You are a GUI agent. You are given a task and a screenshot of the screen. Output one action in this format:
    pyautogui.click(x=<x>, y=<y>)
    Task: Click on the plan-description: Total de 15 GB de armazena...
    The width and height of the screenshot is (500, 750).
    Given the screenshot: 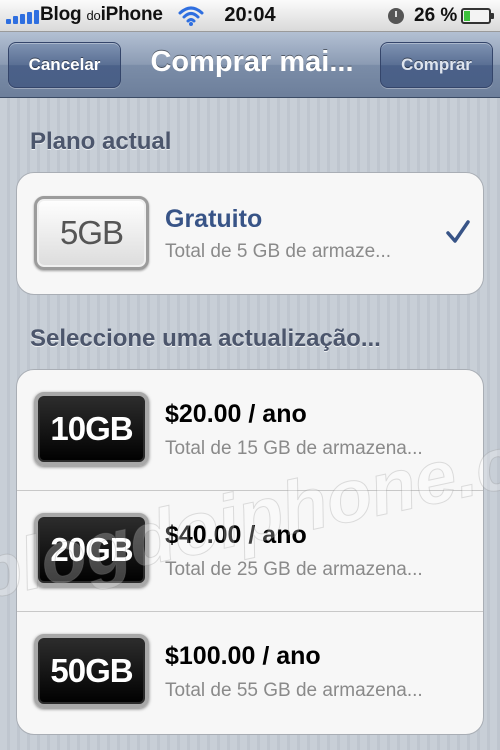 What is the action you would take?
    pyautogui.click(x=294, y=448)
    